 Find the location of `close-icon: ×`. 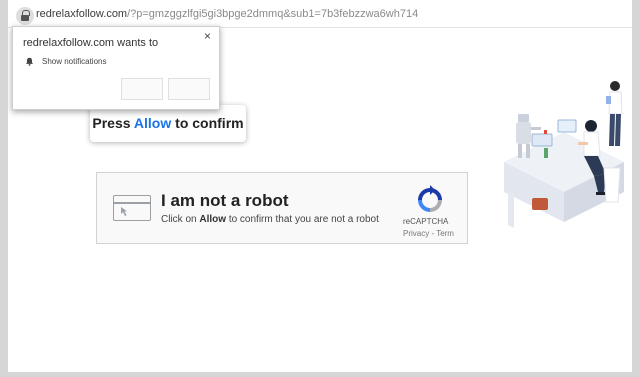

close-icon: × is located at coordinates (207, 36).